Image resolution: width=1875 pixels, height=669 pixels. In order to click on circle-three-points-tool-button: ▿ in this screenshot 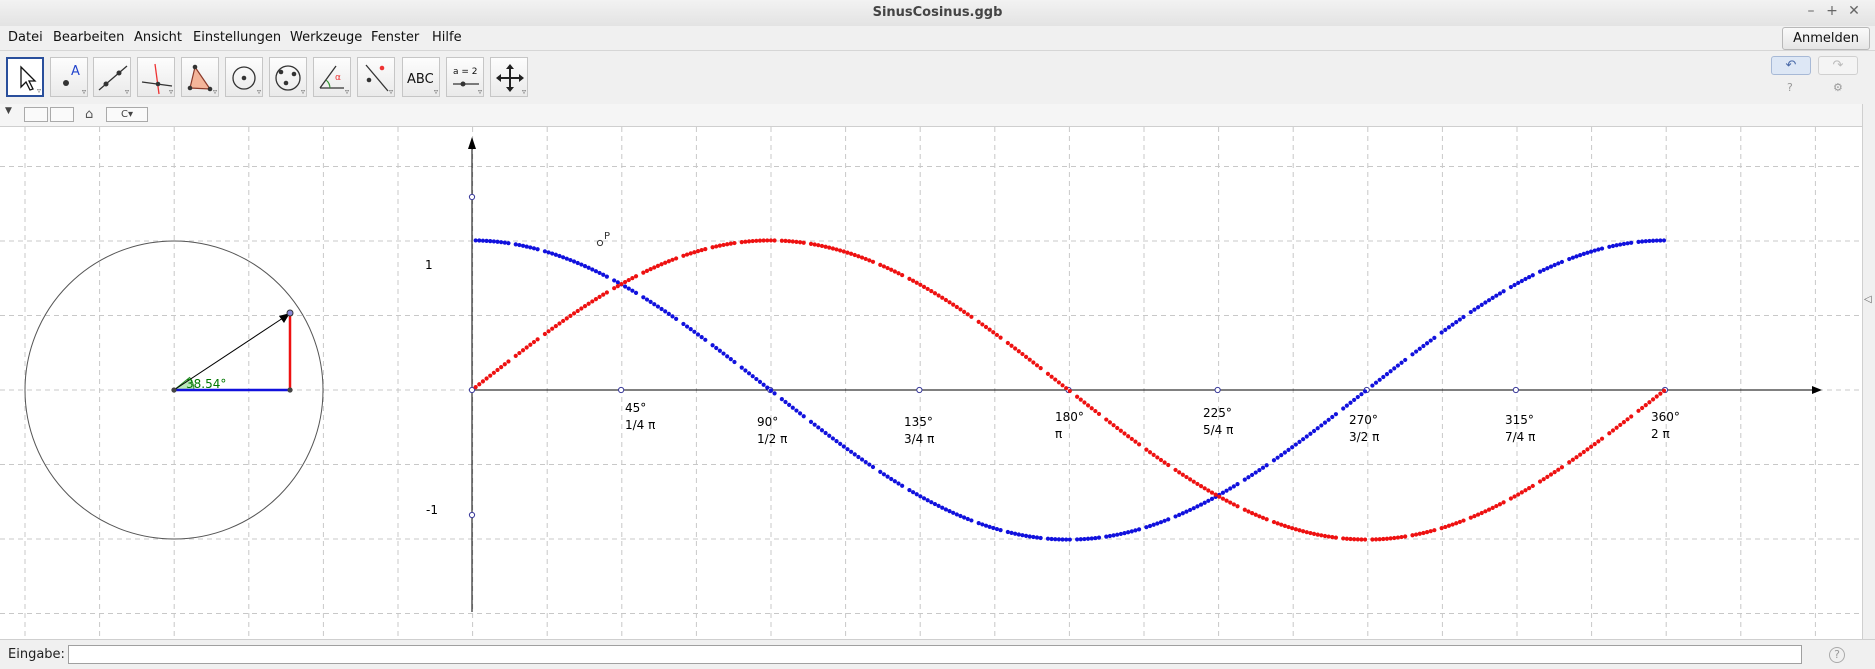, I will do `click(288, 77)`.